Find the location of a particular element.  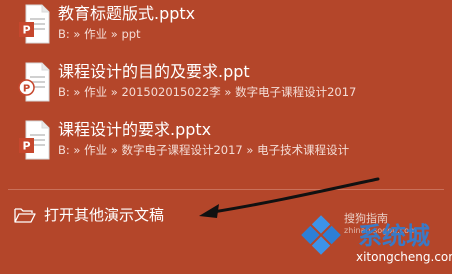

file-name: 课程设计的目的及要求.ppt is located at coordinates (154, 71).